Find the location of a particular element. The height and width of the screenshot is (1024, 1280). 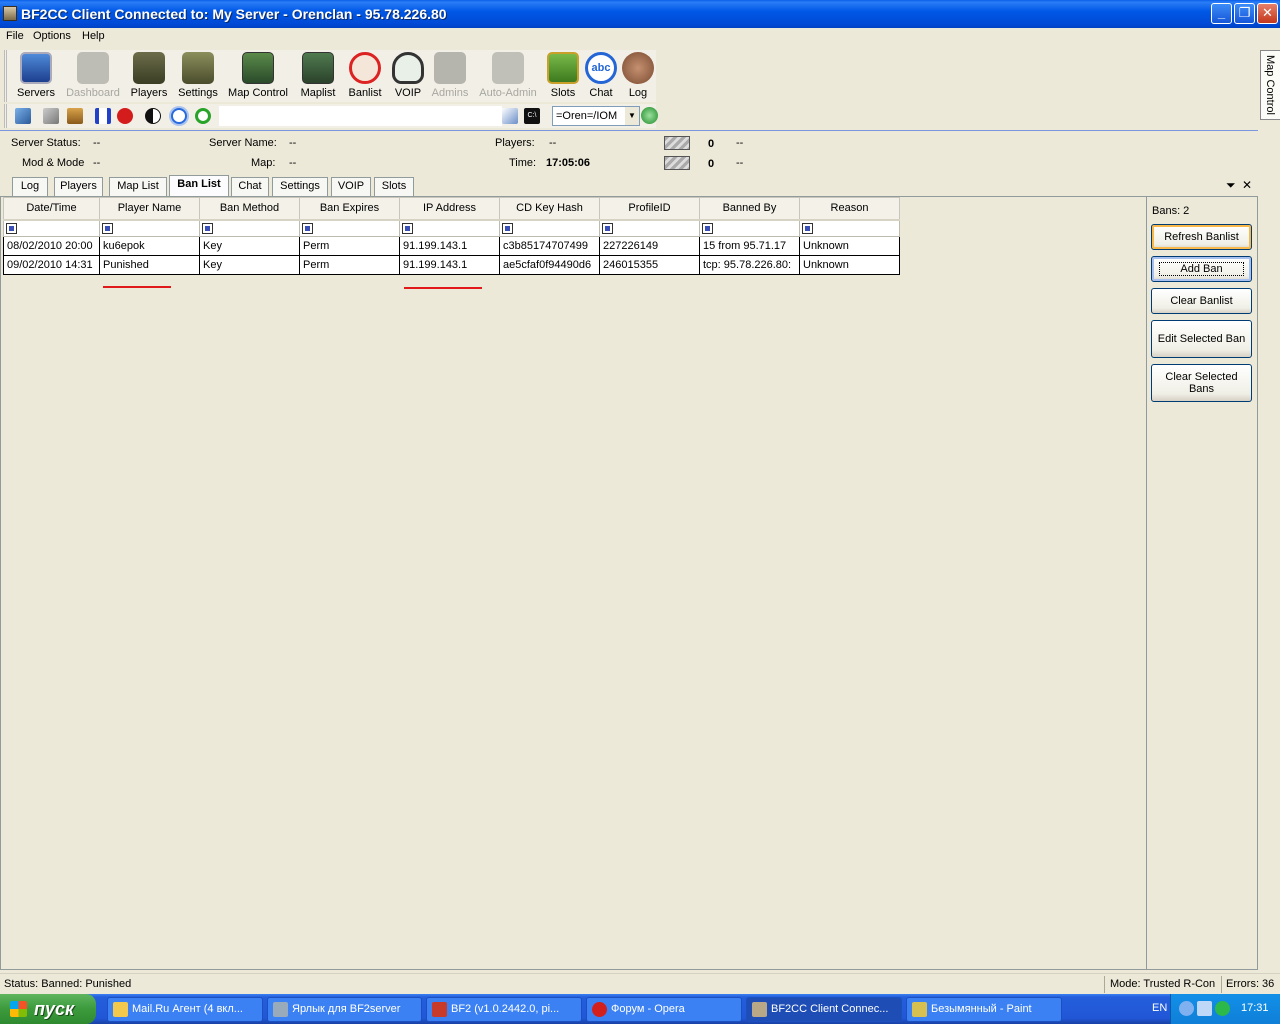

toolbar-admins-button: Admins is located at coordinates (450, 76).